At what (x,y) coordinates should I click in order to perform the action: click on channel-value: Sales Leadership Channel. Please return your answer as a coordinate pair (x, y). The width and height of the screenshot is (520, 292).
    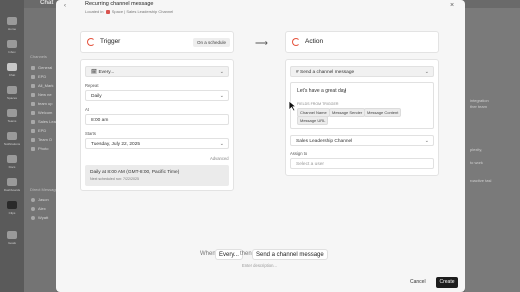
    Looking at the image, I should click on (324, 141).